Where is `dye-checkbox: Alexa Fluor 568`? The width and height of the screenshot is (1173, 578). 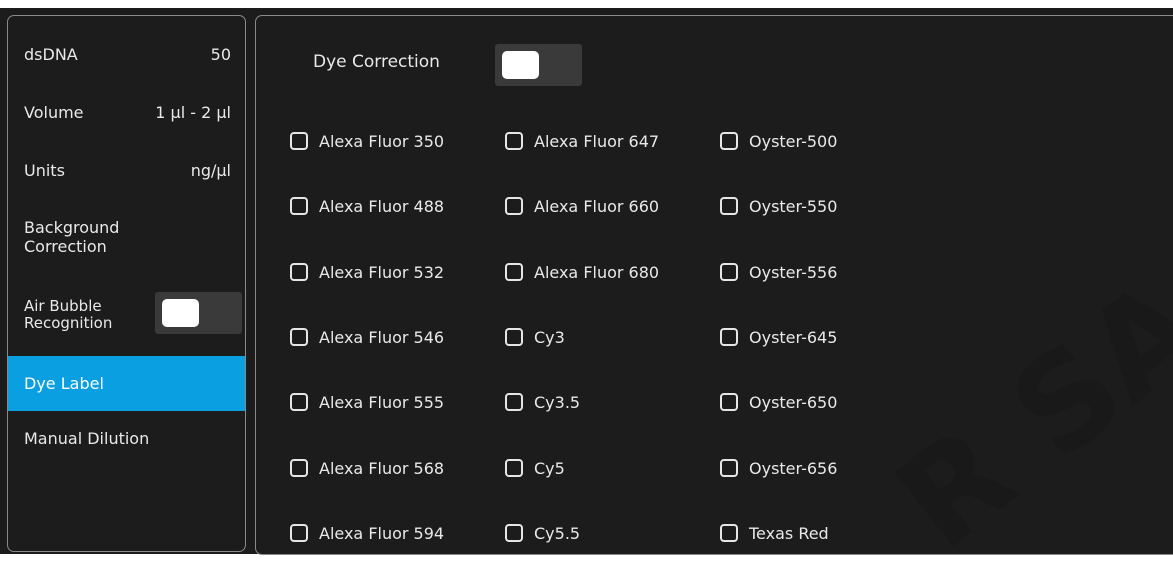
dye-checkbox: Alexa Fluor 568 is located at coordinates (367, 468).